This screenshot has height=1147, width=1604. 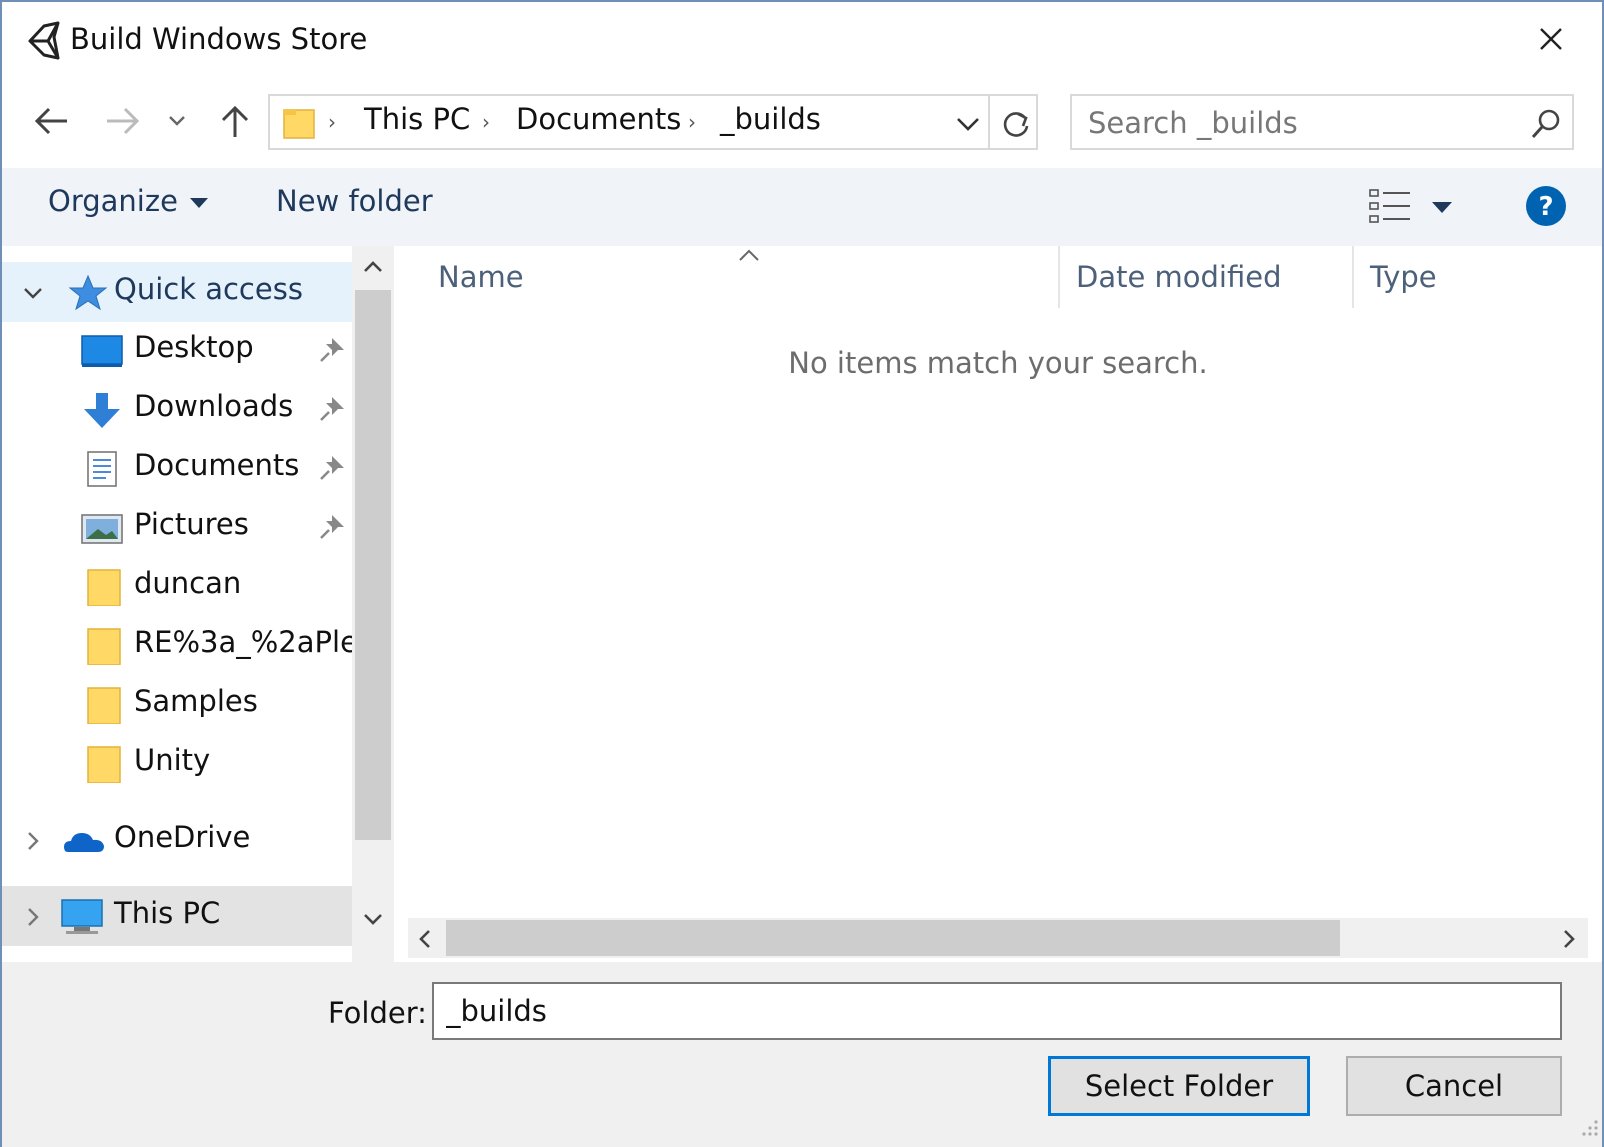 What do you see at coordinates (989, 122) in the screenshot?
I see `address-divider` at bounding box center [989, 122].